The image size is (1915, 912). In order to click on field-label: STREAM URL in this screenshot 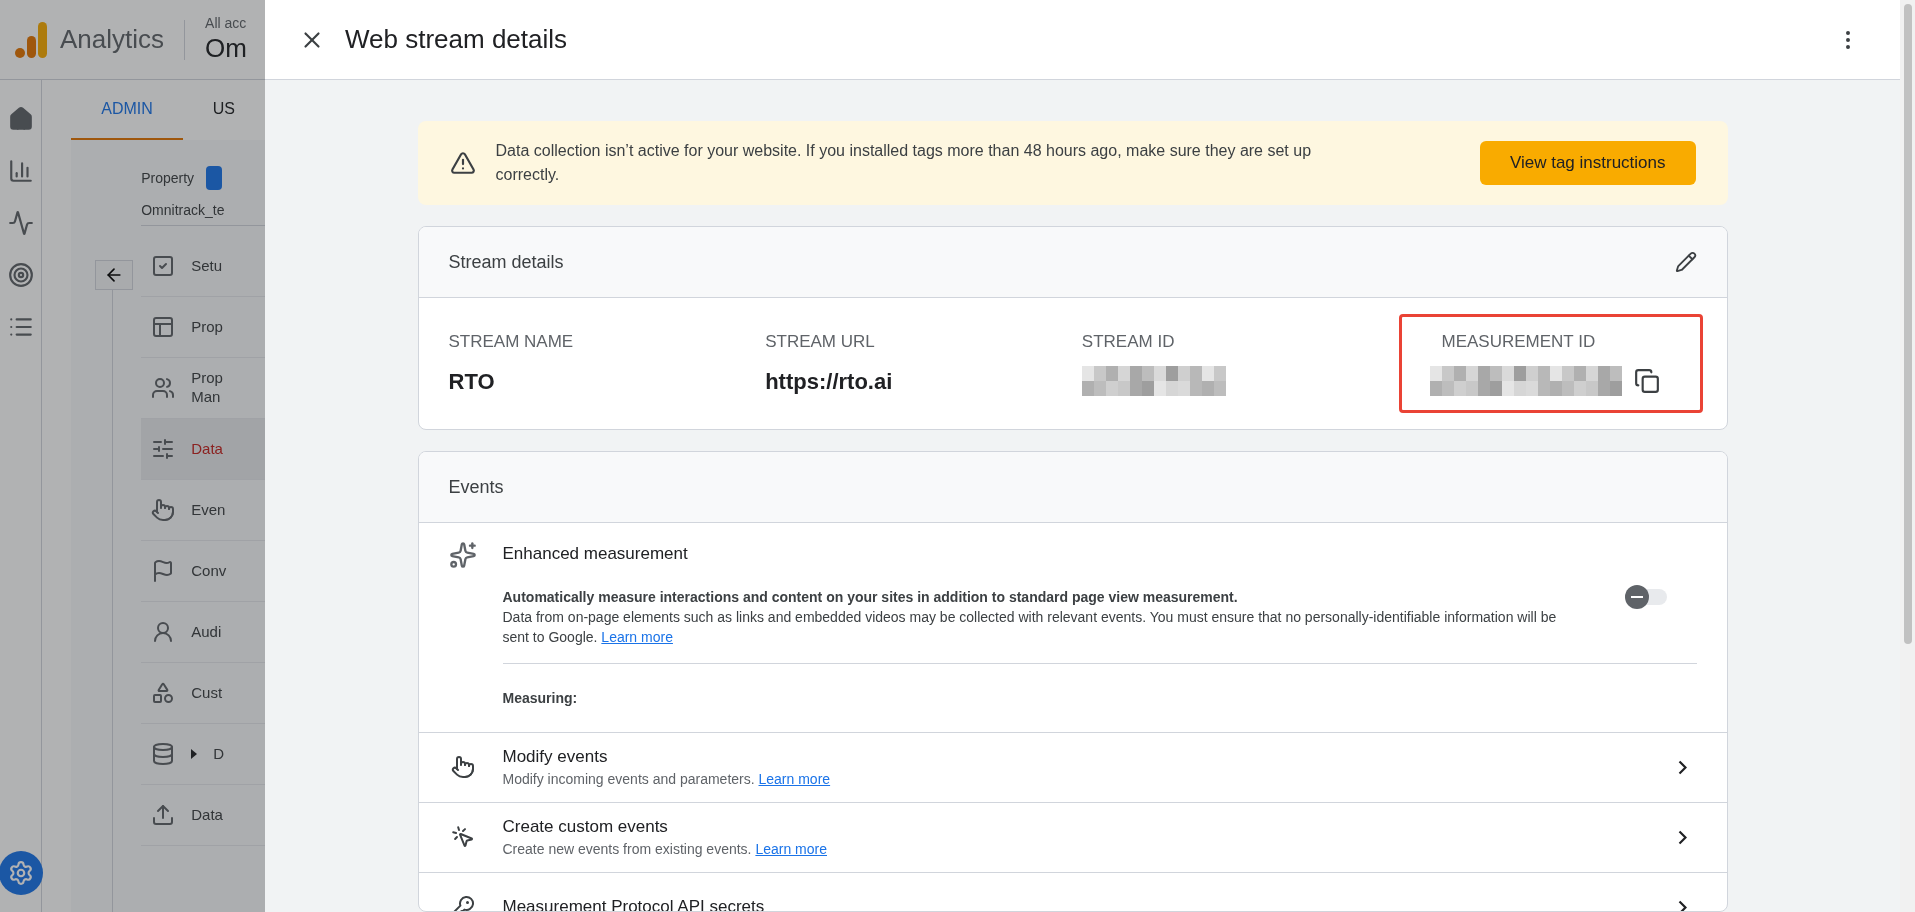, I will do `click(820, 342)`.